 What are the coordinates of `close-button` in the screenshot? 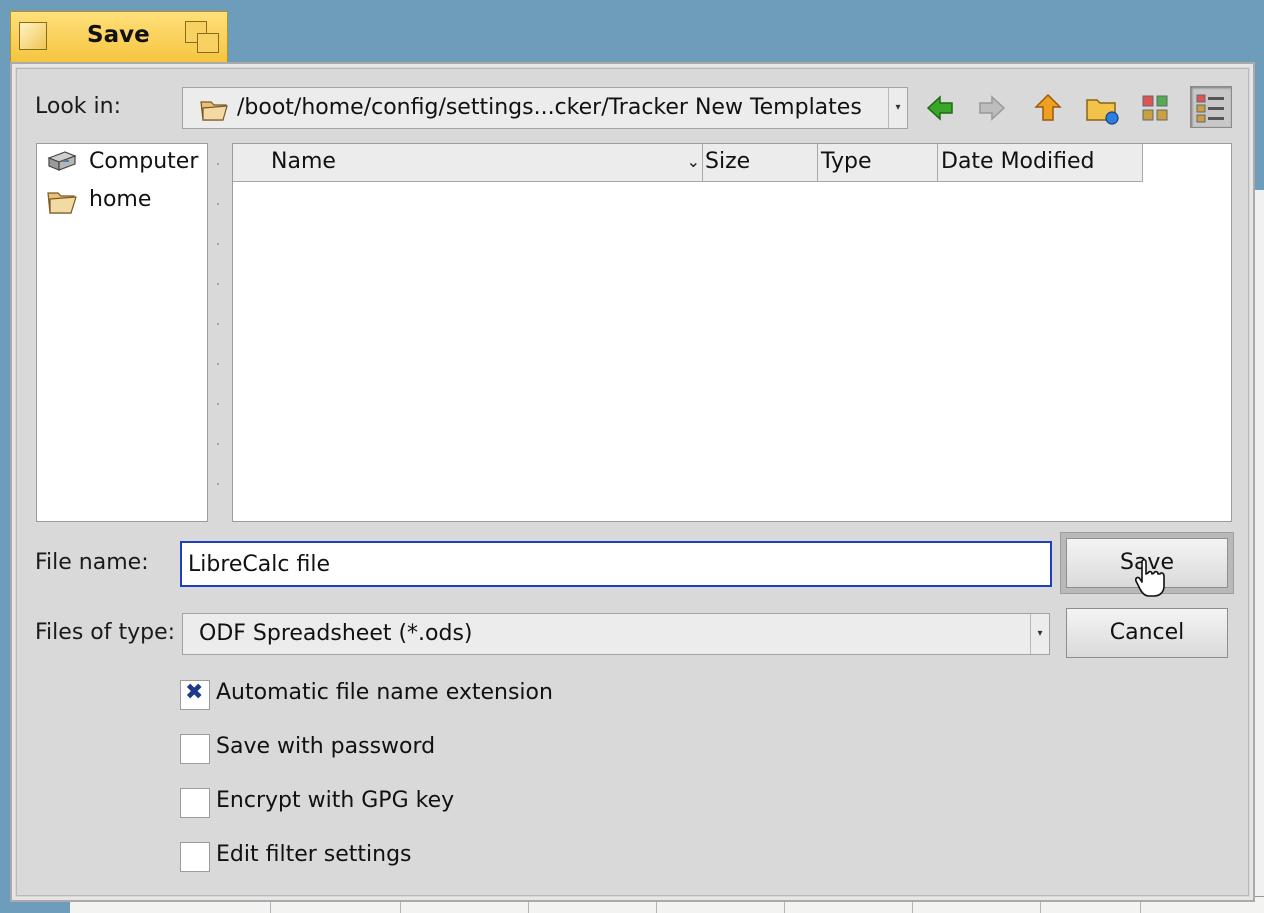 It's located at (33, 36).